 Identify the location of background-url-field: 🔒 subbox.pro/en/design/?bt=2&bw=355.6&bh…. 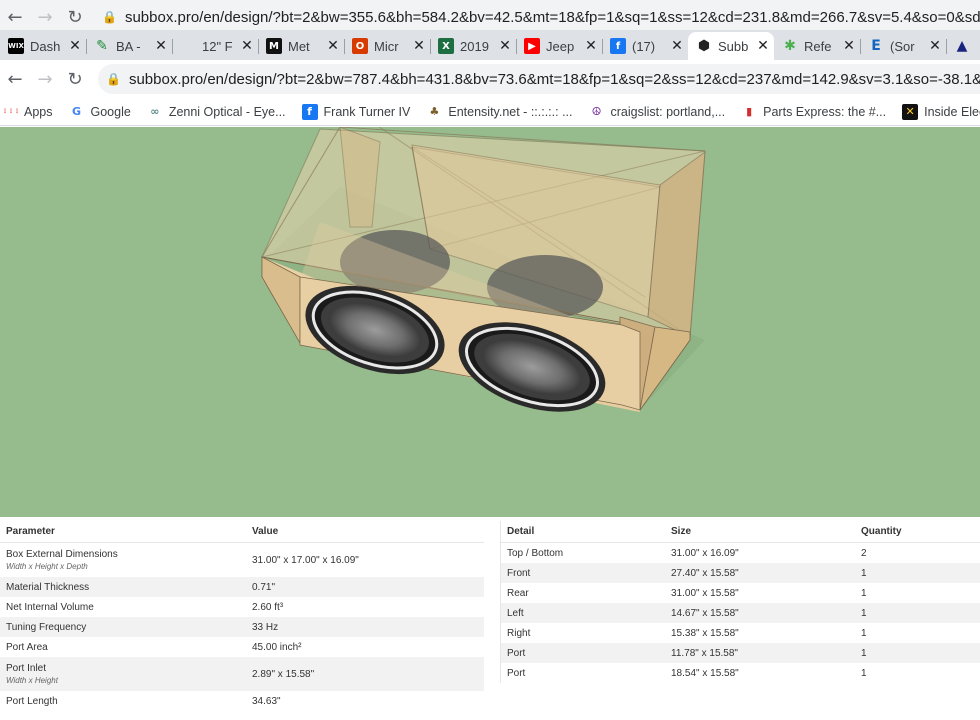
(537, 17).